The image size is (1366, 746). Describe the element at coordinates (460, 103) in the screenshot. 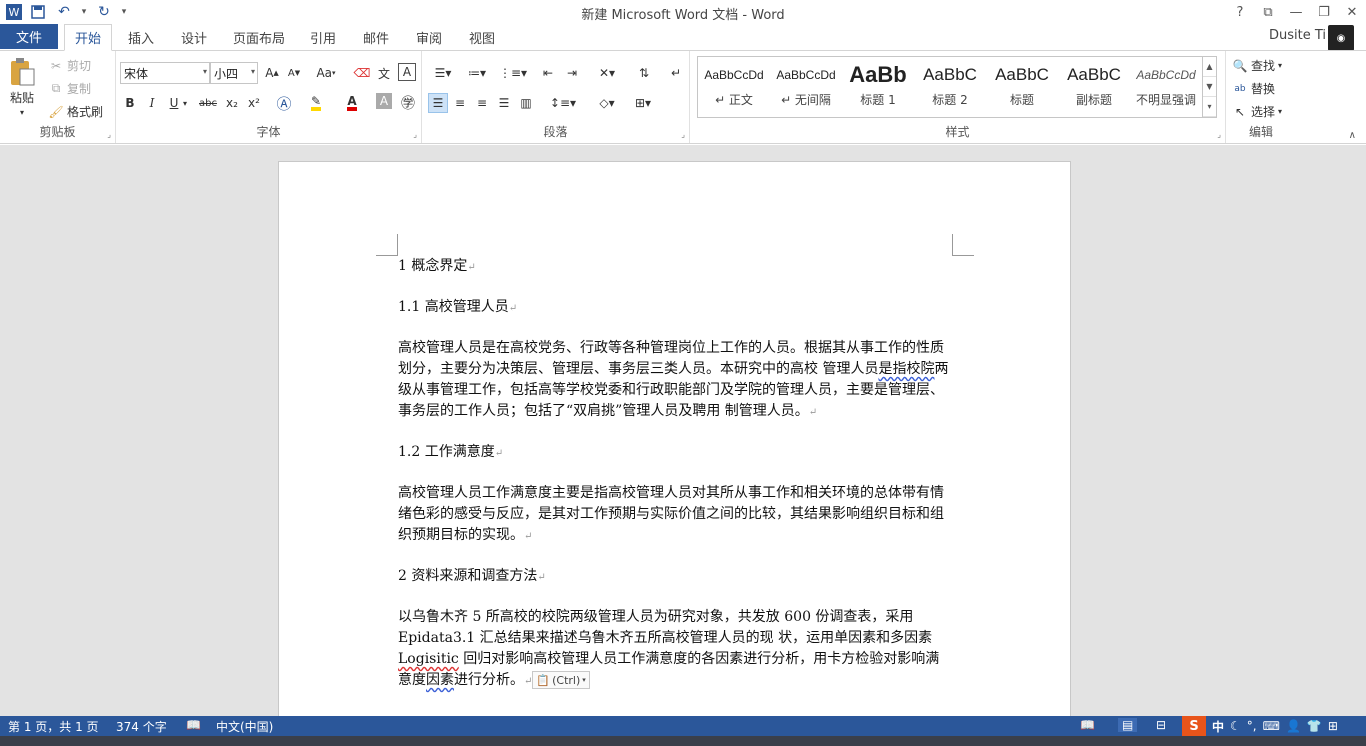

I see `align-center-icon: ≡` at that location.